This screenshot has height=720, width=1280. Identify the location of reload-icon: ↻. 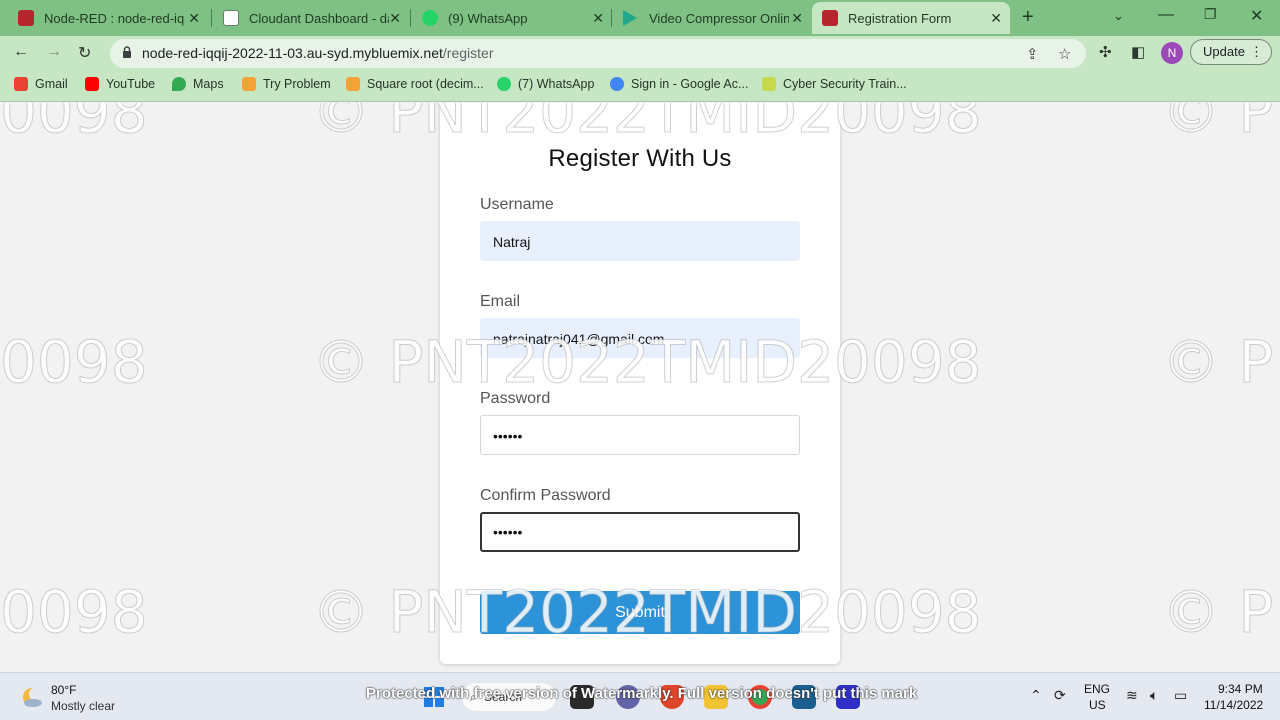
(84, 53).